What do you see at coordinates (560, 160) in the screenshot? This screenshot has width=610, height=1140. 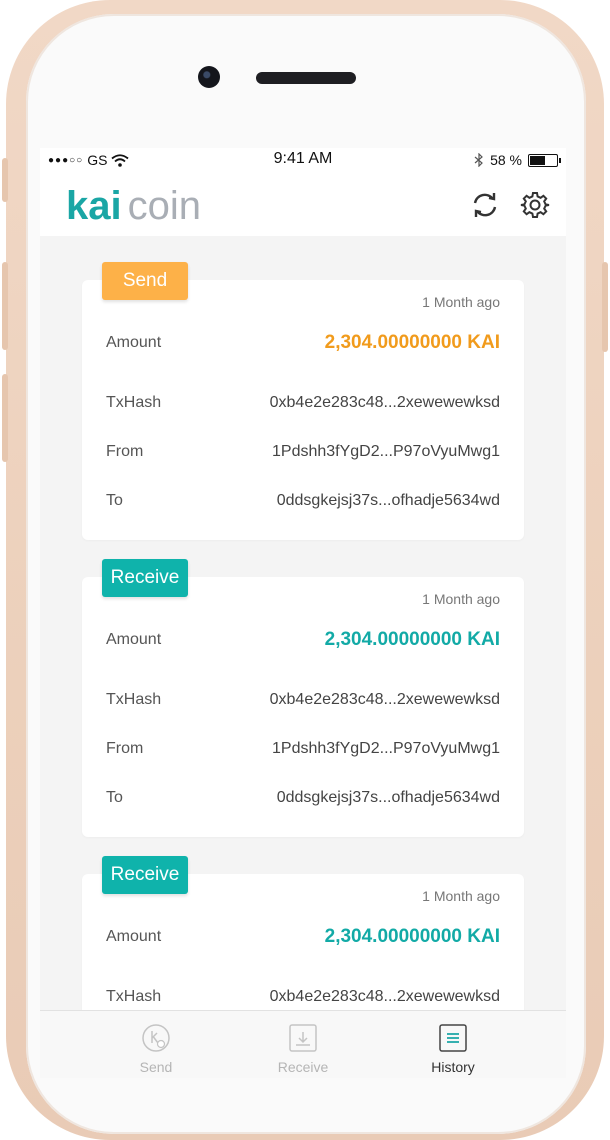 I see `battery-tip` at bounding box center [560, 160].